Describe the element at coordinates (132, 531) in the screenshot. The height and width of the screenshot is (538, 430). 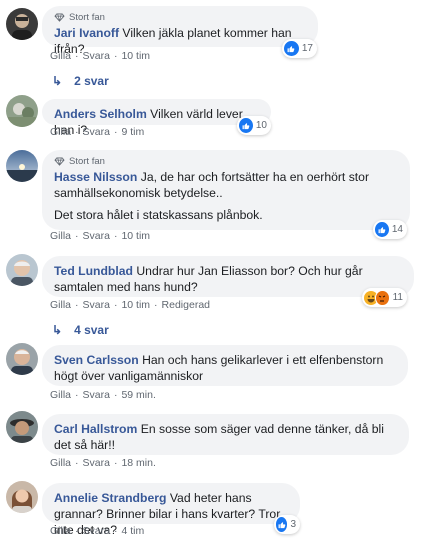
I see `timestamp: 4 tim` at that location.